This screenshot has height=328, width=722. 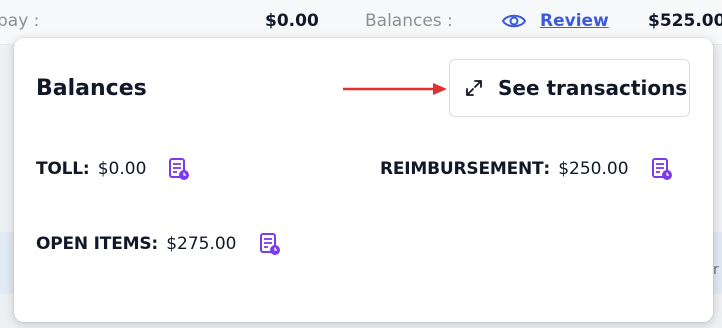 What do you see at coordinates (474, 88) in the screenshot?
I see `expand-icon` at bounding box center [474, 88].